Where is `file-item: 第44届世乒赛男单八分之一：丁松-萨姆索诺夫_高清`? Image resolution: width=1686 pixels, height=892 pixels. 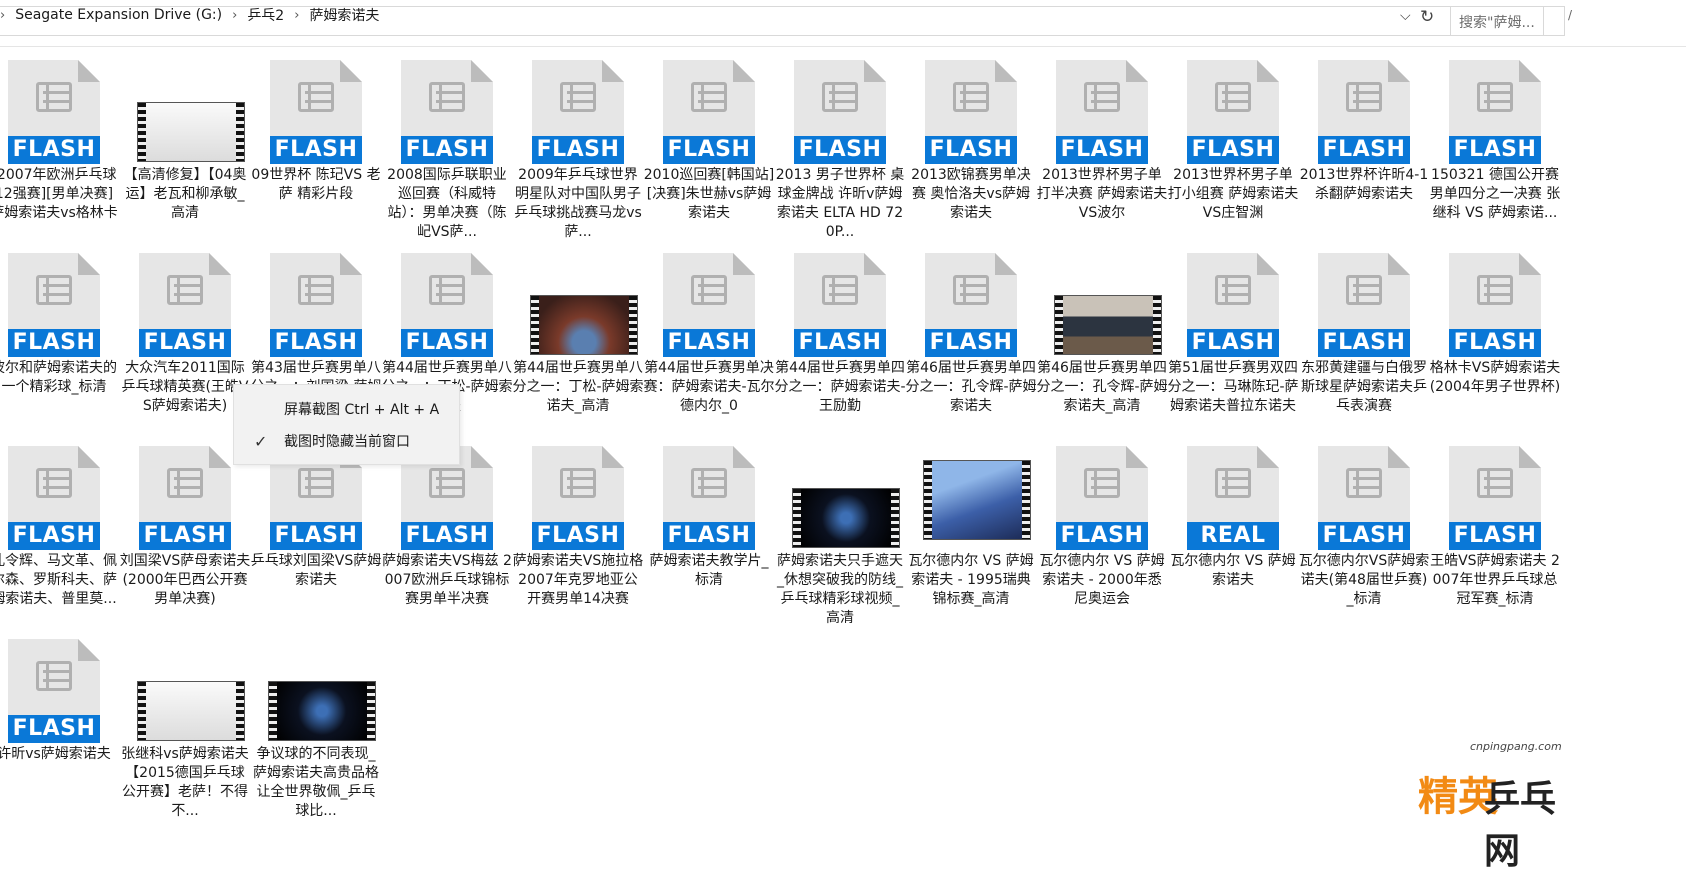
file-item: 第44届世乒赛男单八分之一：丁松-萨姆索诺夫_高清 is located at coordinates (578, 332).